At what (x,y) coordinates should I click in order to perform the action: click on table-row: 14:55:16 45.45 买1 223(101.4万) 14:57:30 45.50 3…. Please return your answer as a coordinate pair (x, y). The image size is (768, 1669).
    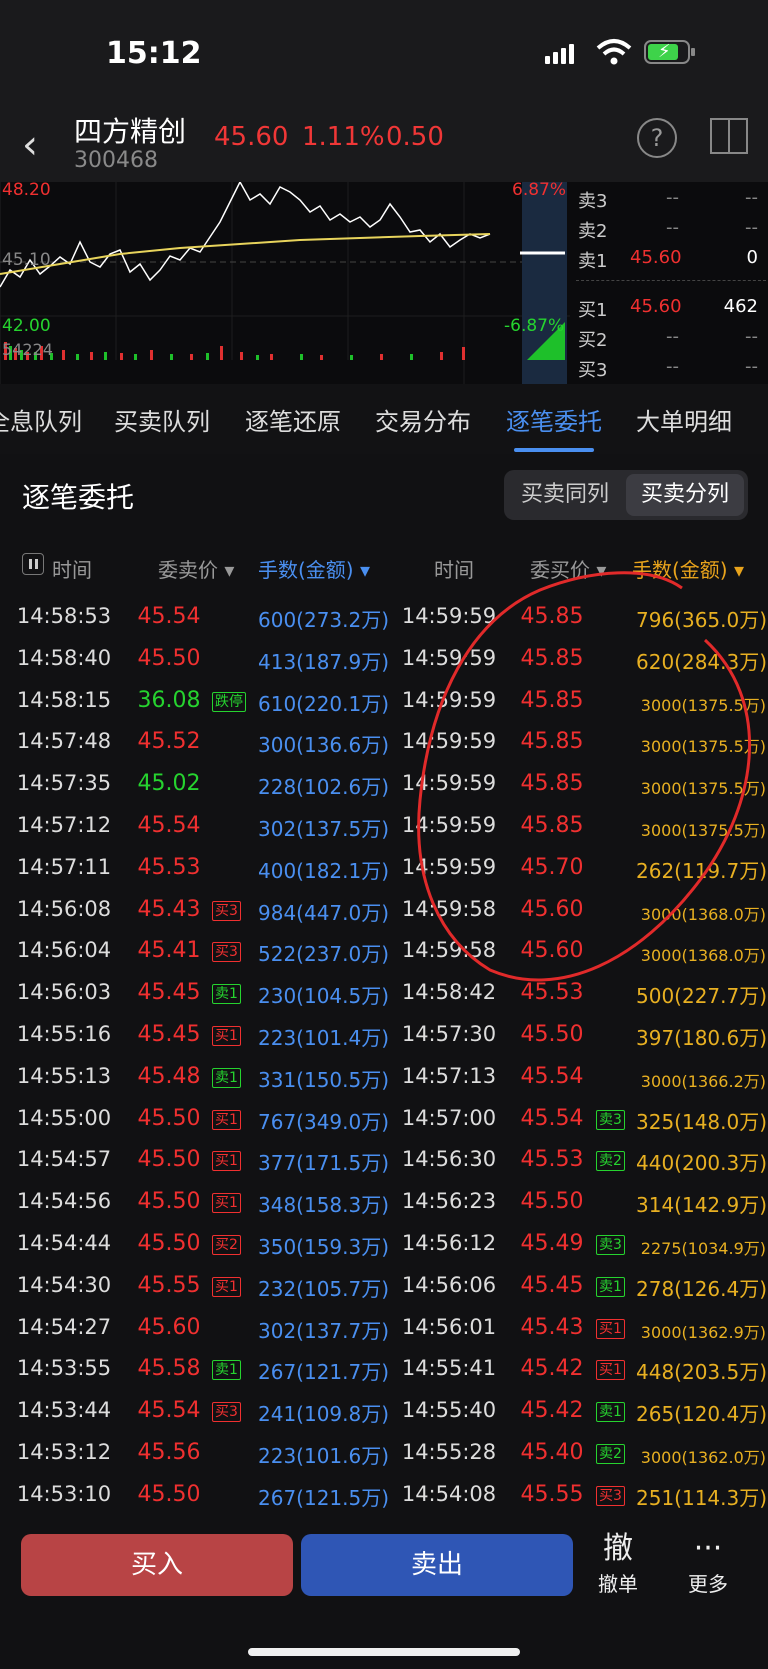
    Looking at the image, I should click on (384, 1037).